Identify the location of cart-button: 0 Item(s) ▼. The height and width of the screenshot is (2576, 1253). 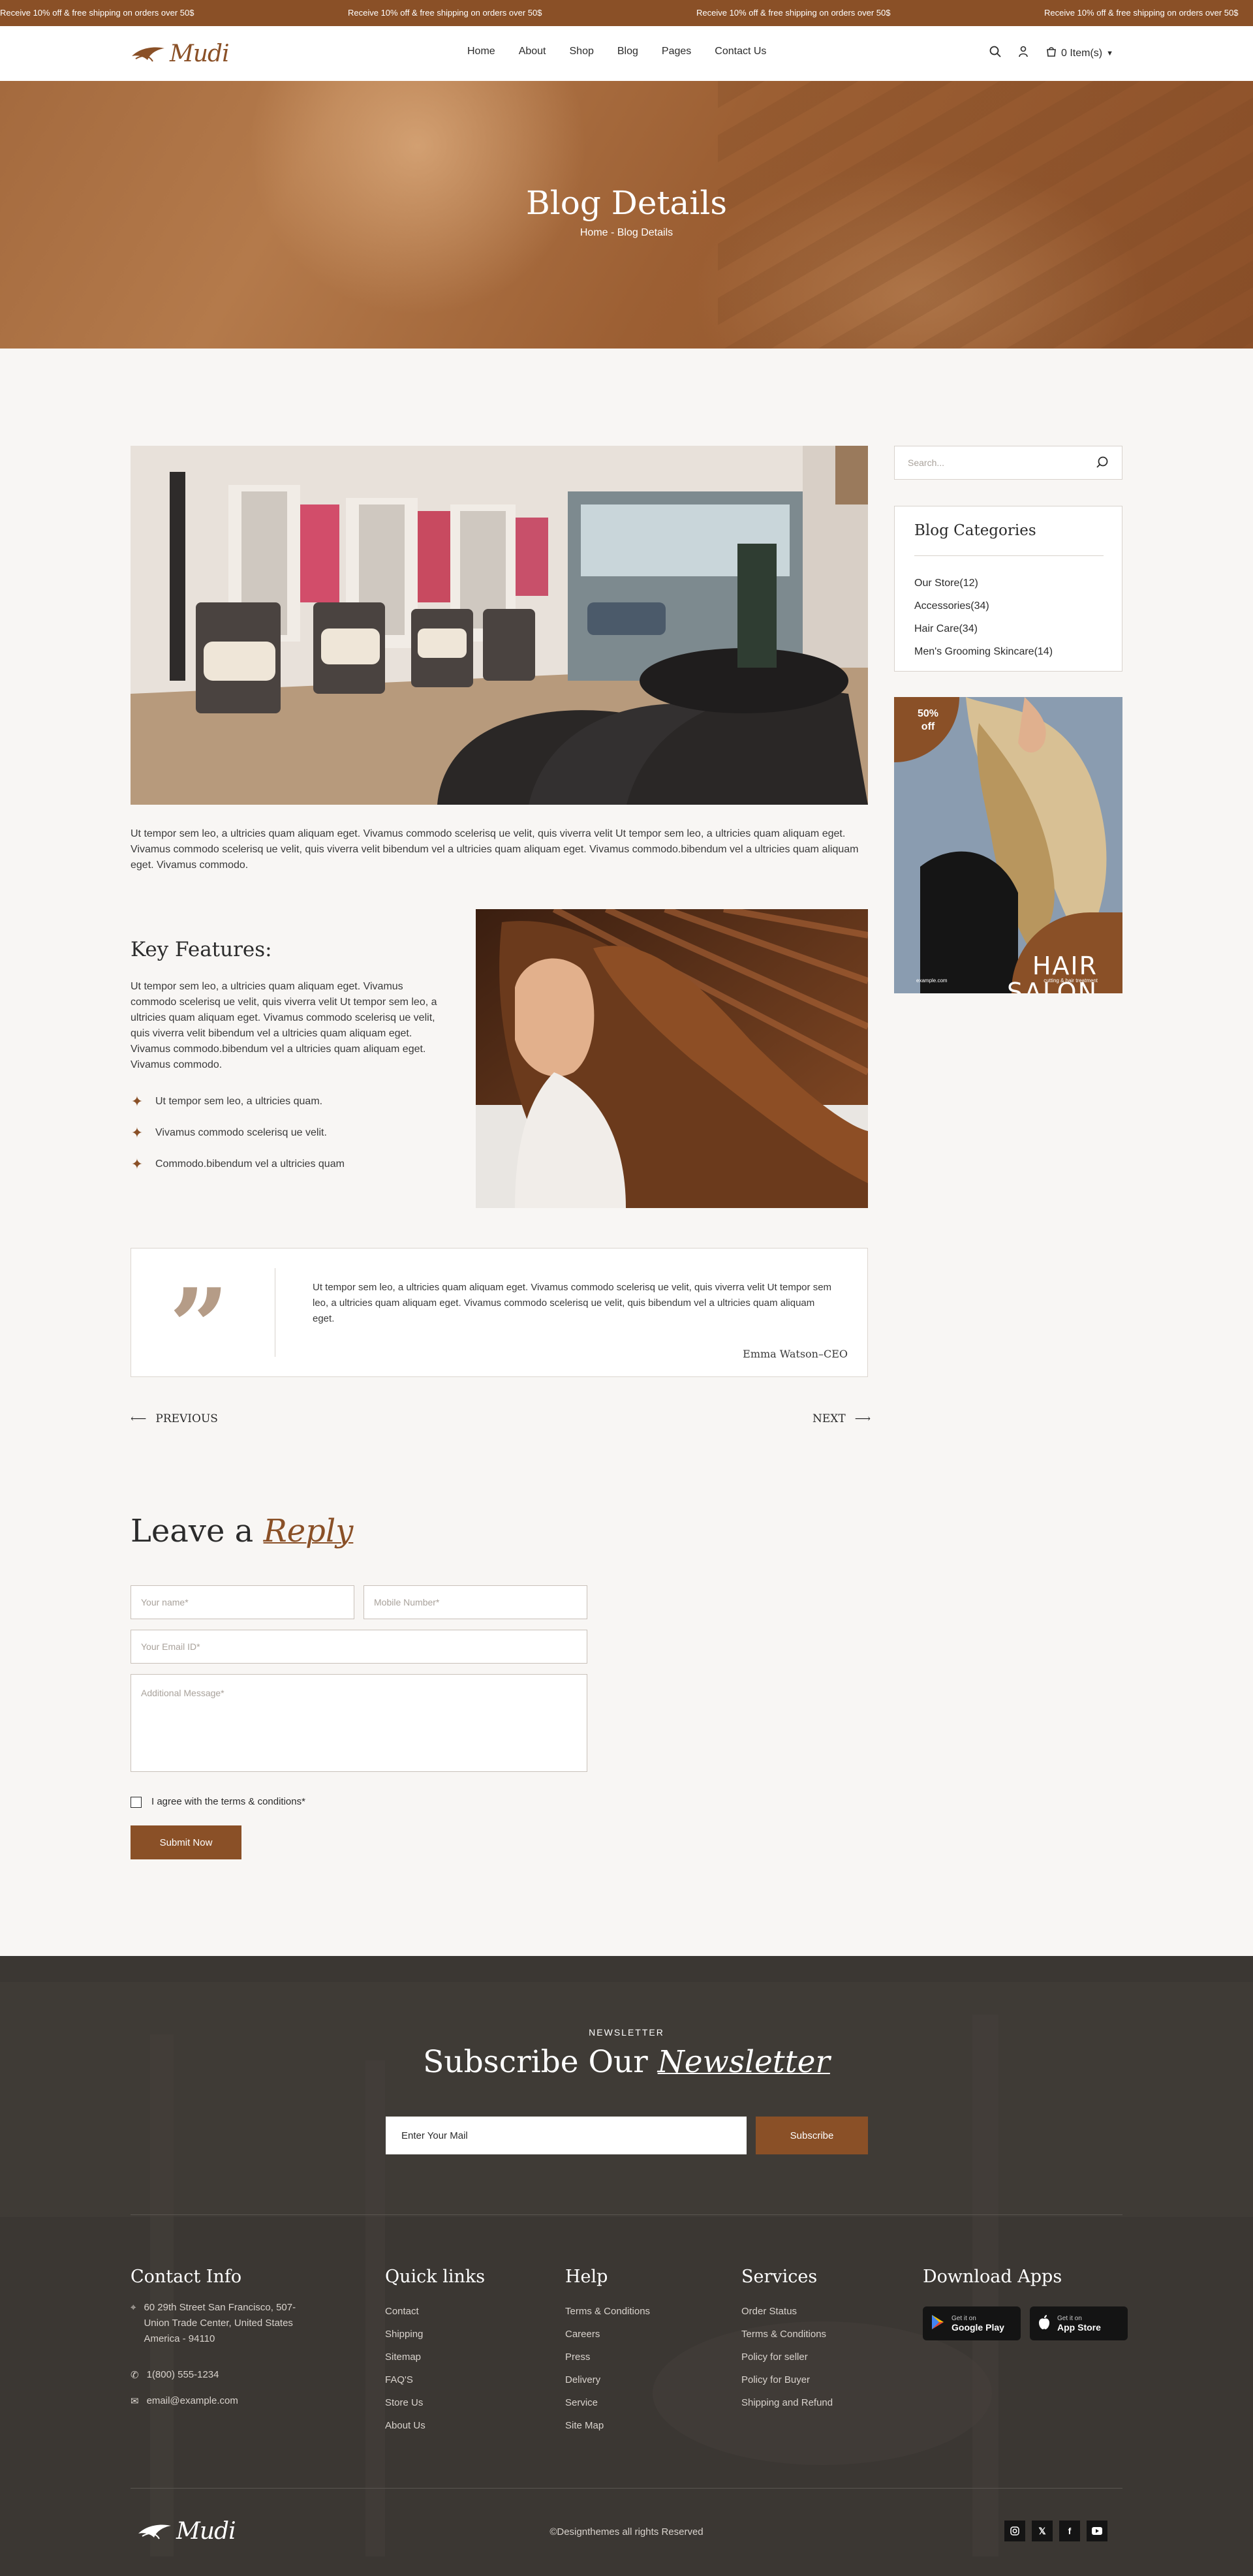
(1079, 53).